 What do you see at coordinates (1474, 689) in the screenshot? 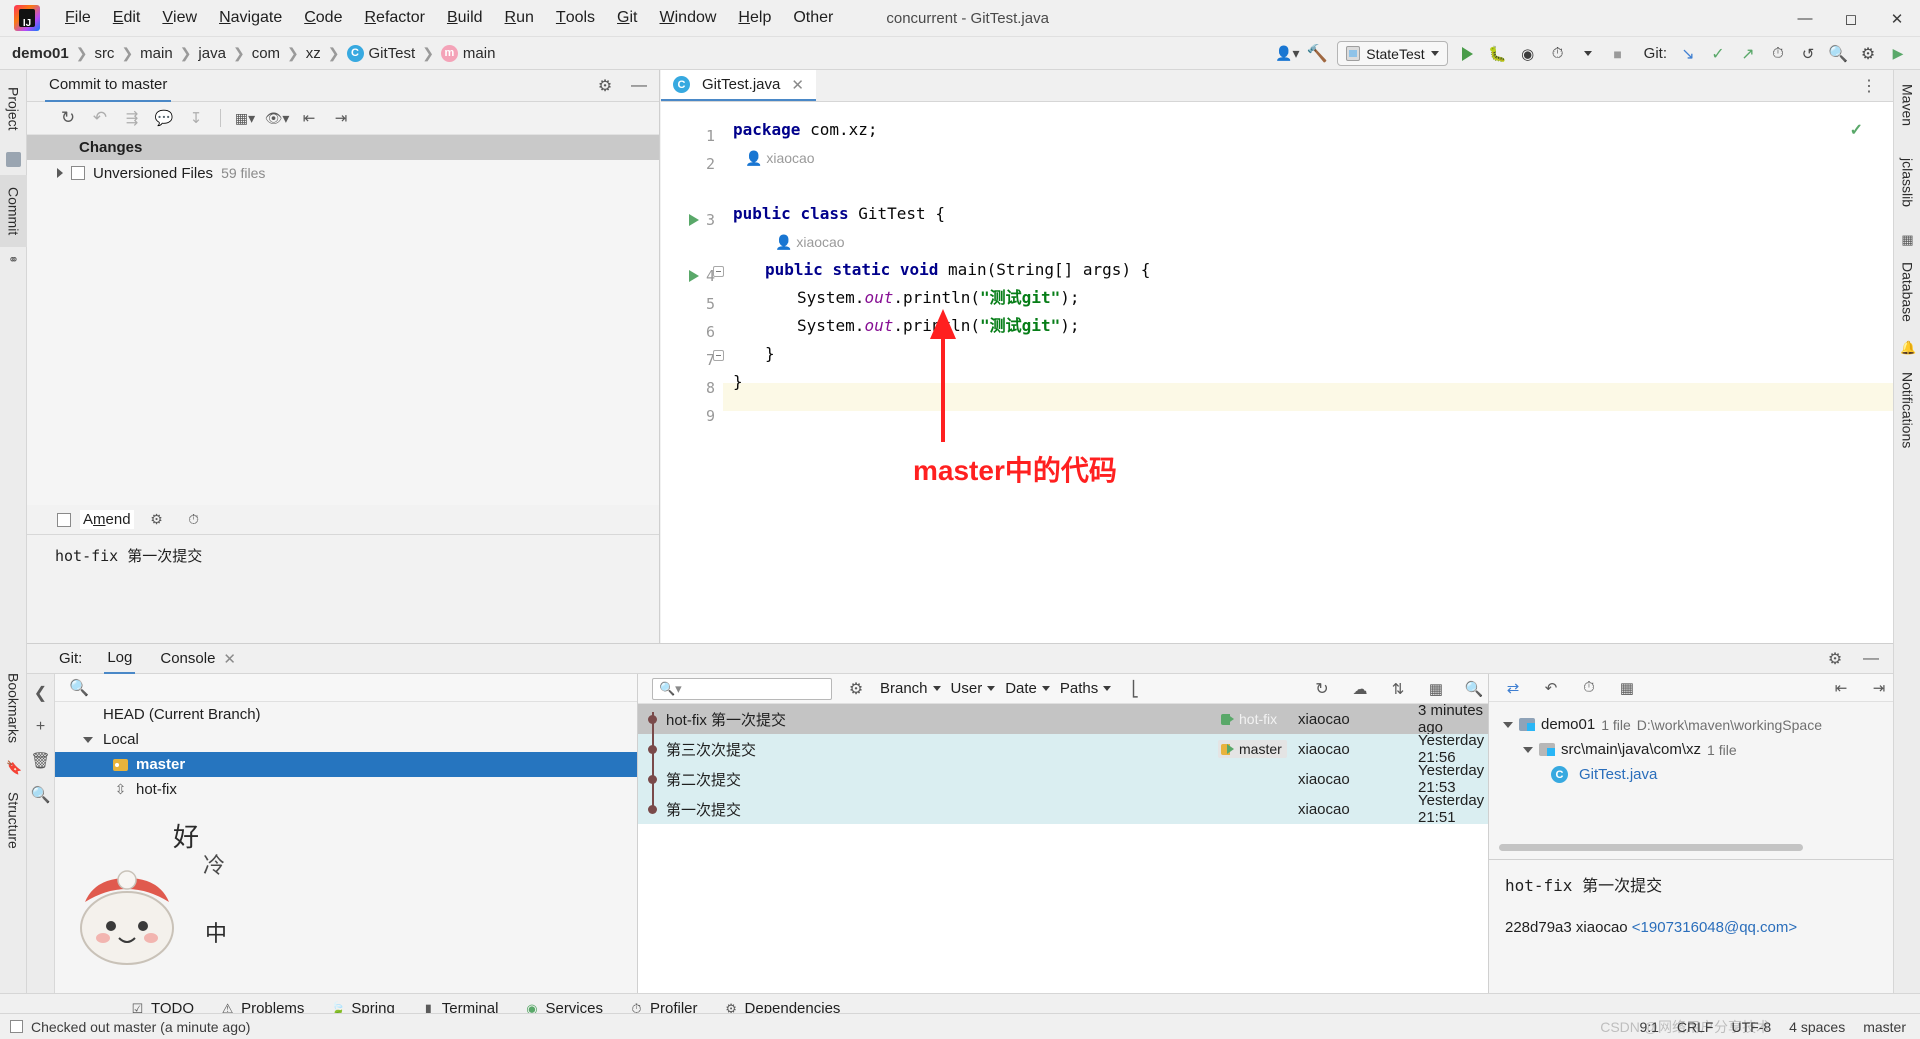
I see `find-icon: 🔍` at bounding box center [1474, 689].